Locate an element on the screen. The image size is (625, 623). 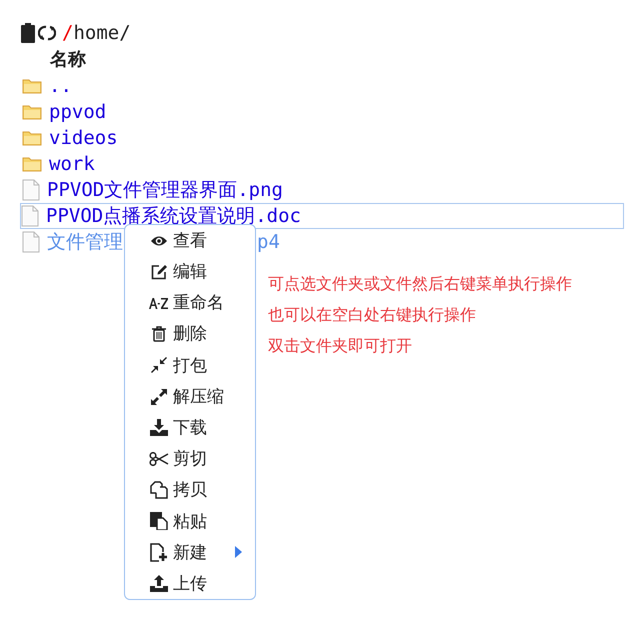
file-row: .. is located at coordinates (47, 86).